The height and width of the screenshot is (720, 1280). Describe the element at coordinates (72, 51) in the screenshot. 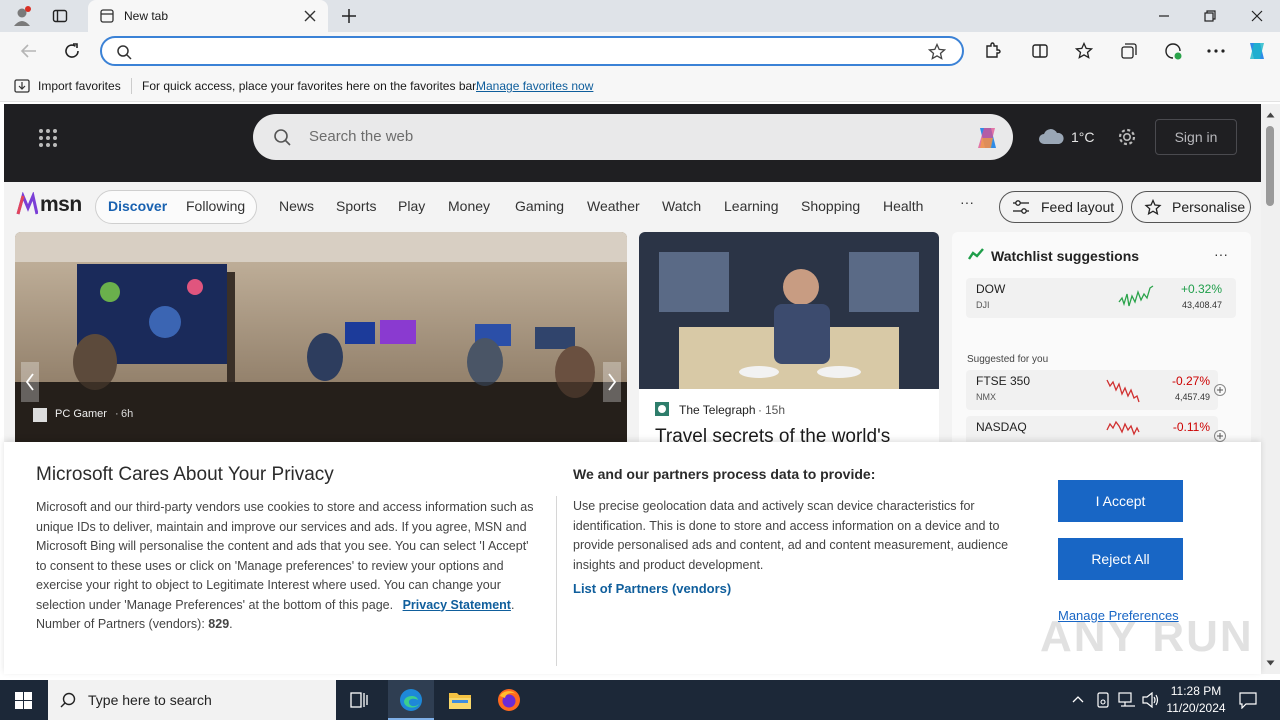

I see `refresh-icon` at that location.